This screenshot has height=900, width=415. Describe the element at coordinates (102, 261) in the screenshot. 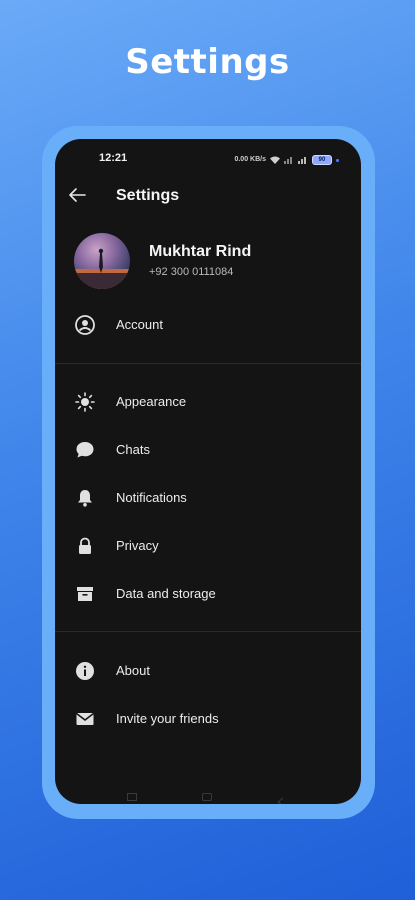

I see `avatar` at that location.